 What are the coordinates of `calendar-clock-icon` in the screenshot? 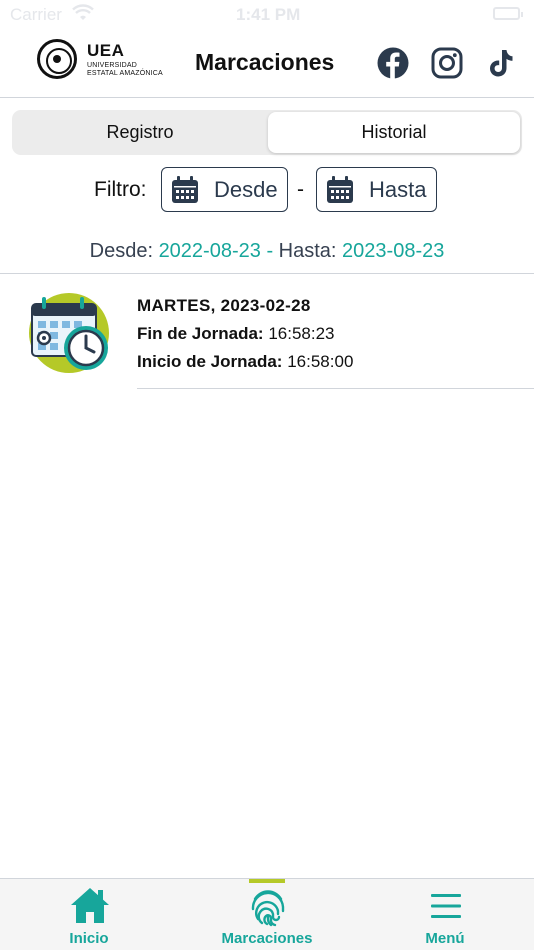 It's located at (69, 333).